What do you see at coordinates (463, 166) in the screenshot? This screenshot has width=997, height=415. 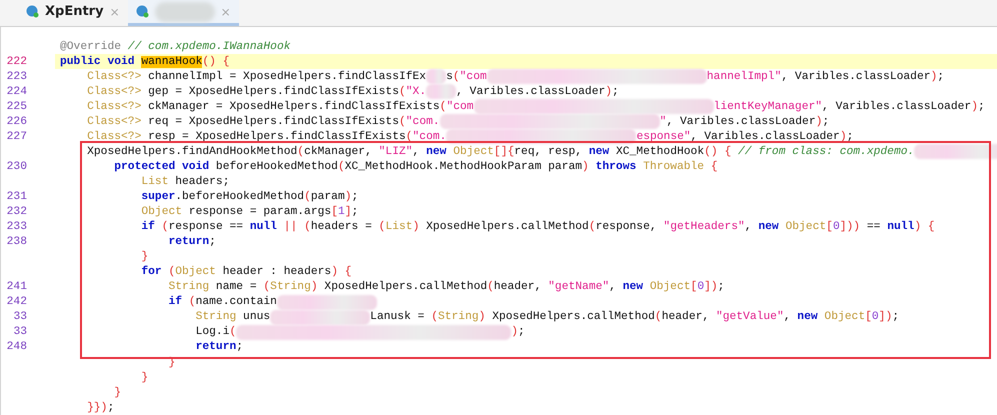 I see `code-text: XC_MethodHook.MethodHookParam param` at bounding box center [463, 166].